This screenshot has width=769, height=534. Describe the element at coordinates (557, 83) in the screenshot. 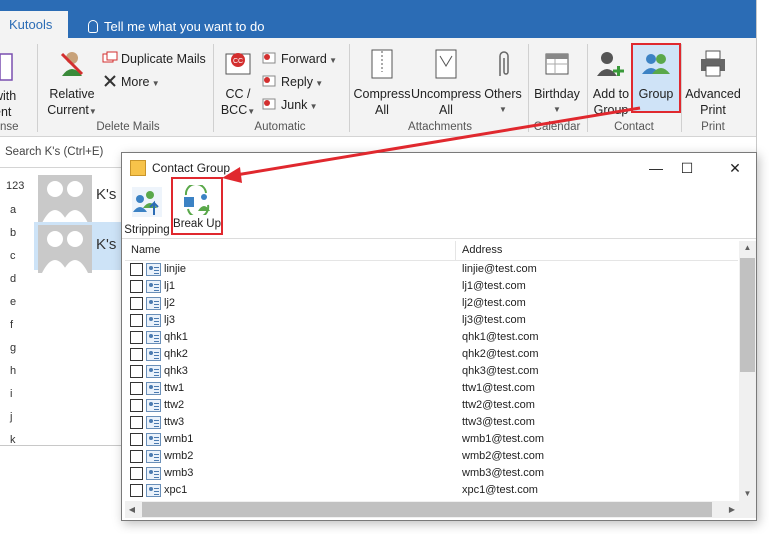

I see `birthday-button: Birthday ▼` at that location.